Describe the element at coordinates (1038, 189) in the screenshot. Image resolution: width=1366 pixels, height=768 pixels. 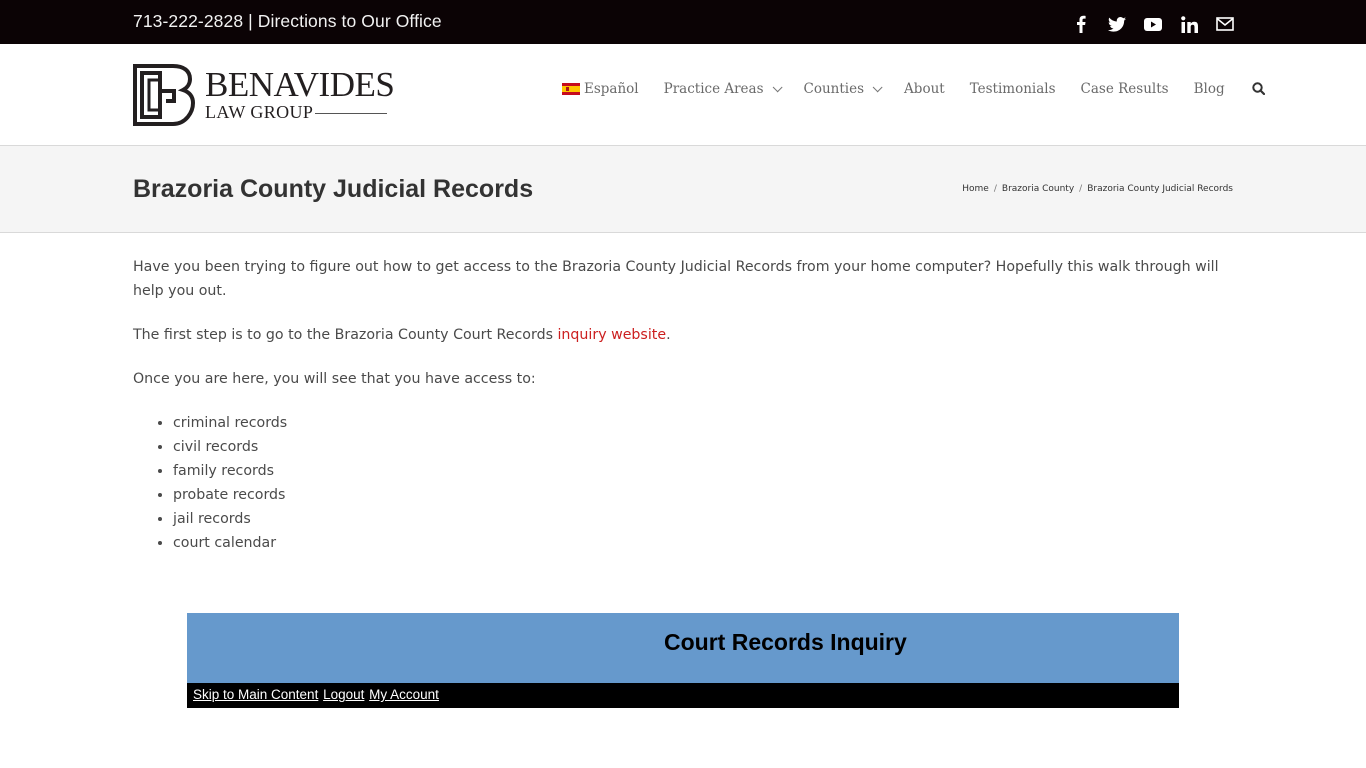
I see `breadcrumb-brazoria-county: Brazoria County` at that location.